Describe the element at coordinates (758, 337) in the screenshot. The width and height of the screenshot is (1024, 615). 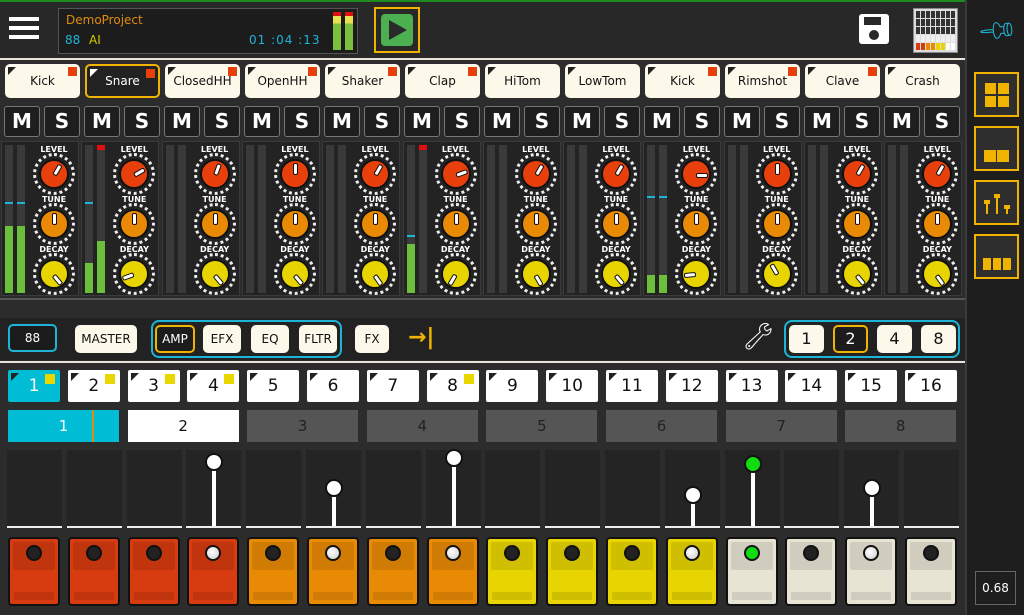
I see `wrench-icon: 🔧︎` at that location.